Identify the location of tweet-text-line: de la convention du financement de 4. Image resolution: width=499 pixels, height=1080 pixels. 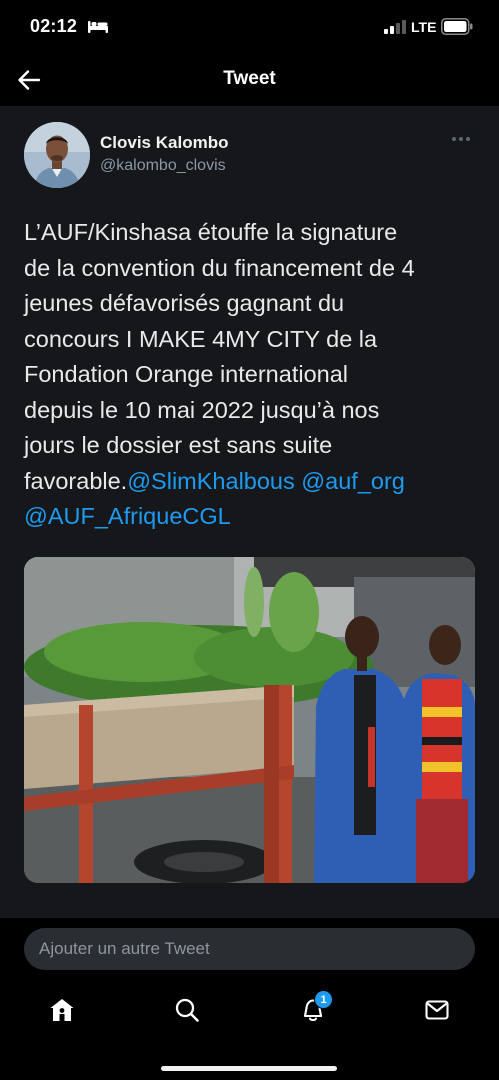
(219, 267).